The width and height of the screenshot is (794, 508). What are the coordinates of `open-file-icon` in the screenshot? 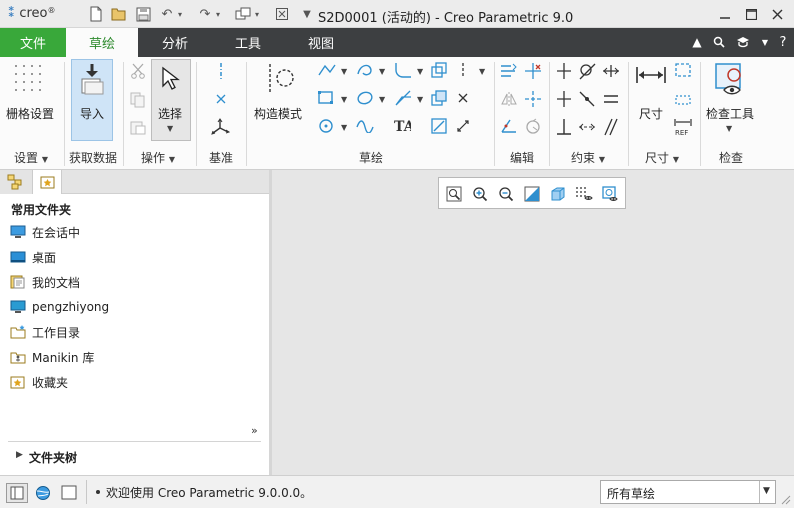 It's located at (119, 14).